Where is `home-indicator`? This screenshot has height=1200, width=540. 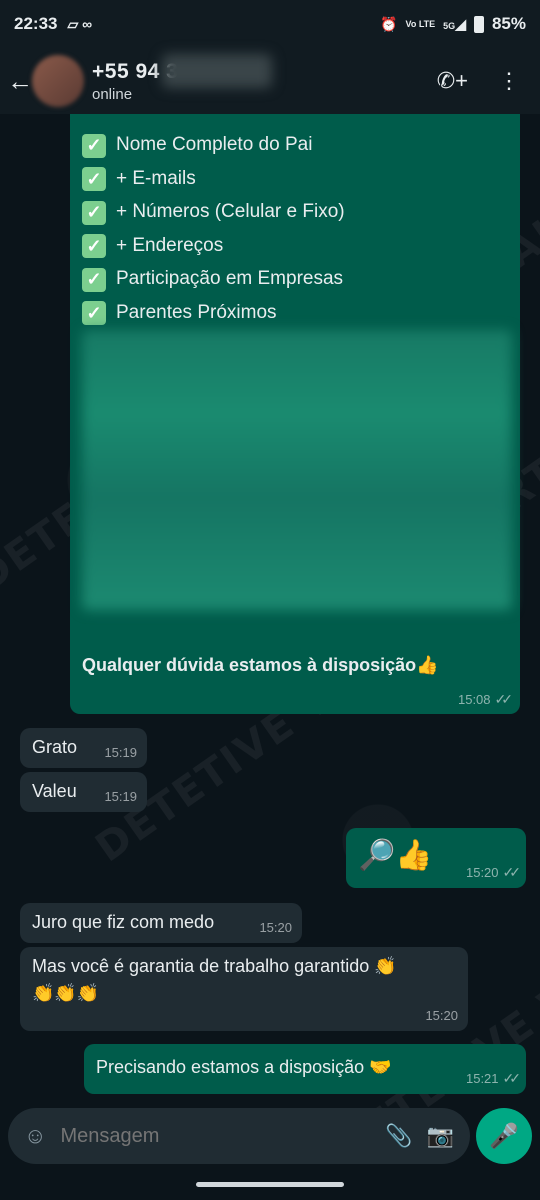 home-indicator is located at coordinates (270, 1184).